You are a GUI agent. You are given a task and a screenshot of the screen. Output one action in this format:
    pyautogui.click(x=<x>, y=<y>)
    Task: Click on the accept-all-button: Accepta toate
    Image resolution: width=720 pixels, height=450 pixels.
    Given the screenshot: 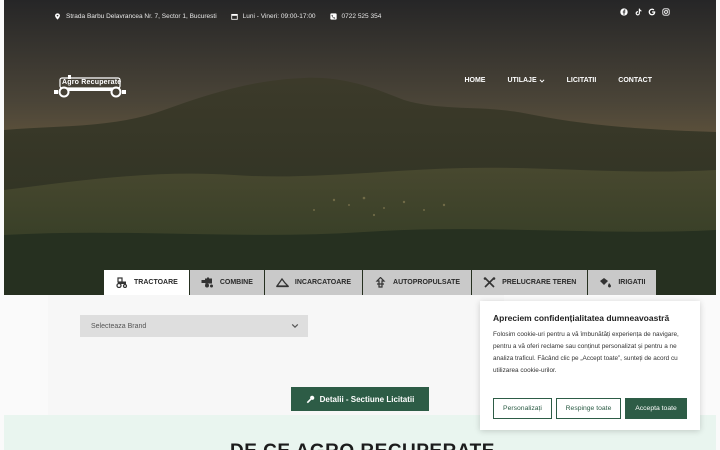 What is the action you would take?
    pyautogui.click(x=656, y=408)
    